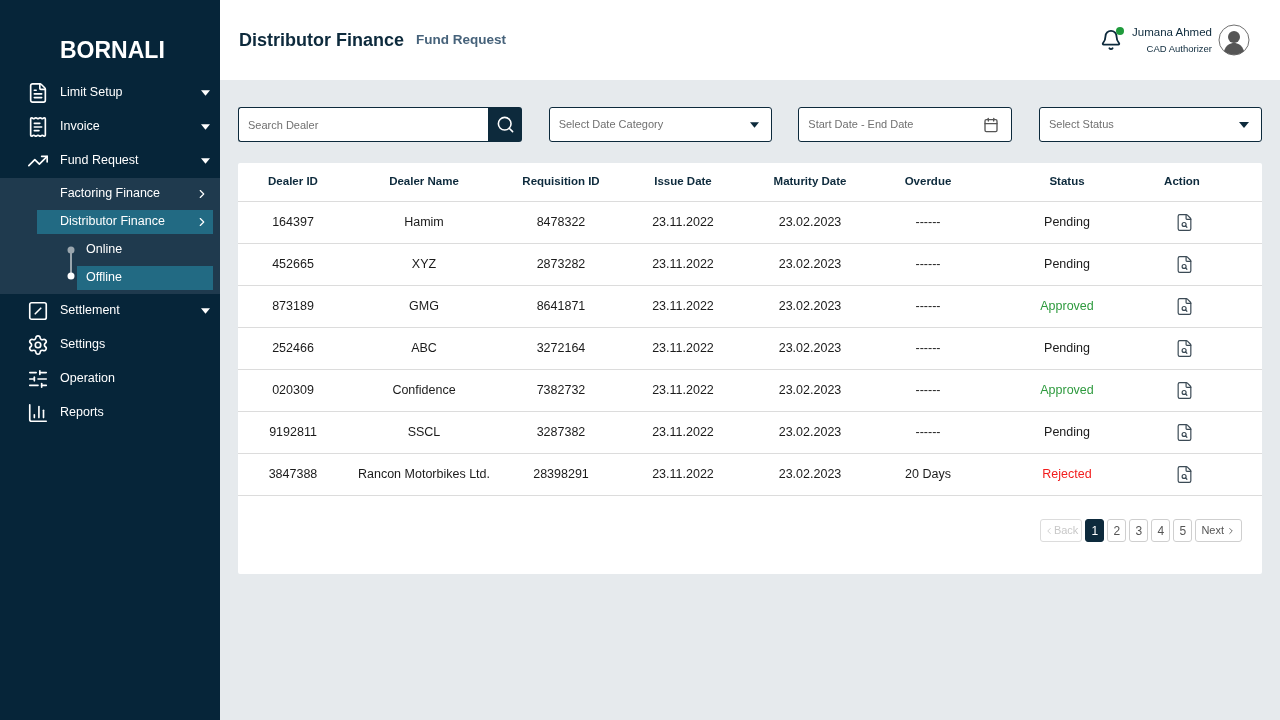 Image resolution: width=1280 pixels, height=720 pixels. What do you see at coordinates (561, 475) in the screenshot?
I see `table-cell-text: 28398291` at bounding box center [561, 475].